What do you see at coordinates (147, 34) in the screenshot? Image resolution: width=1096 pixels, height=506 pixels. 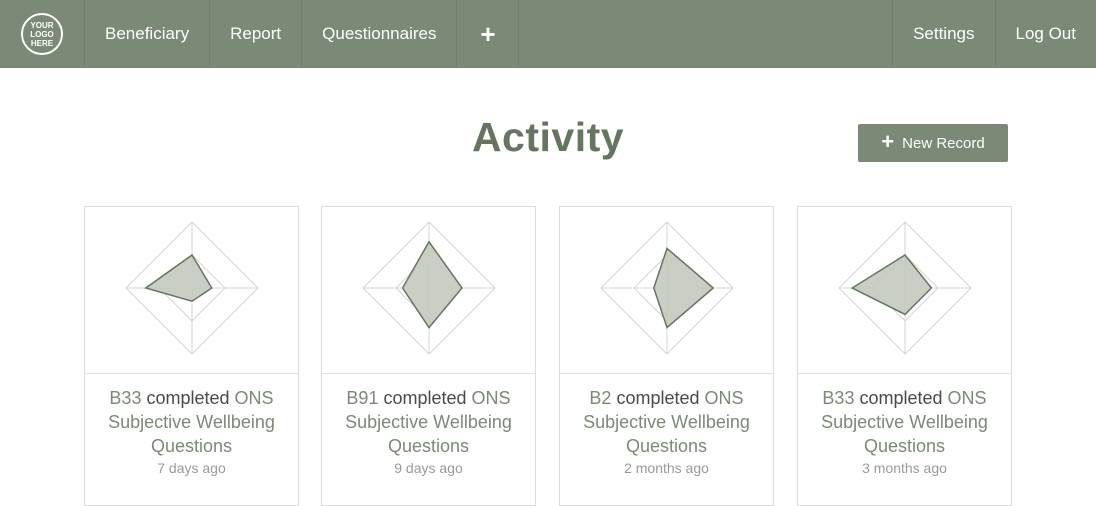 I see `nav-beneficiary: Beneficiary` at bounding box center [147, 34].